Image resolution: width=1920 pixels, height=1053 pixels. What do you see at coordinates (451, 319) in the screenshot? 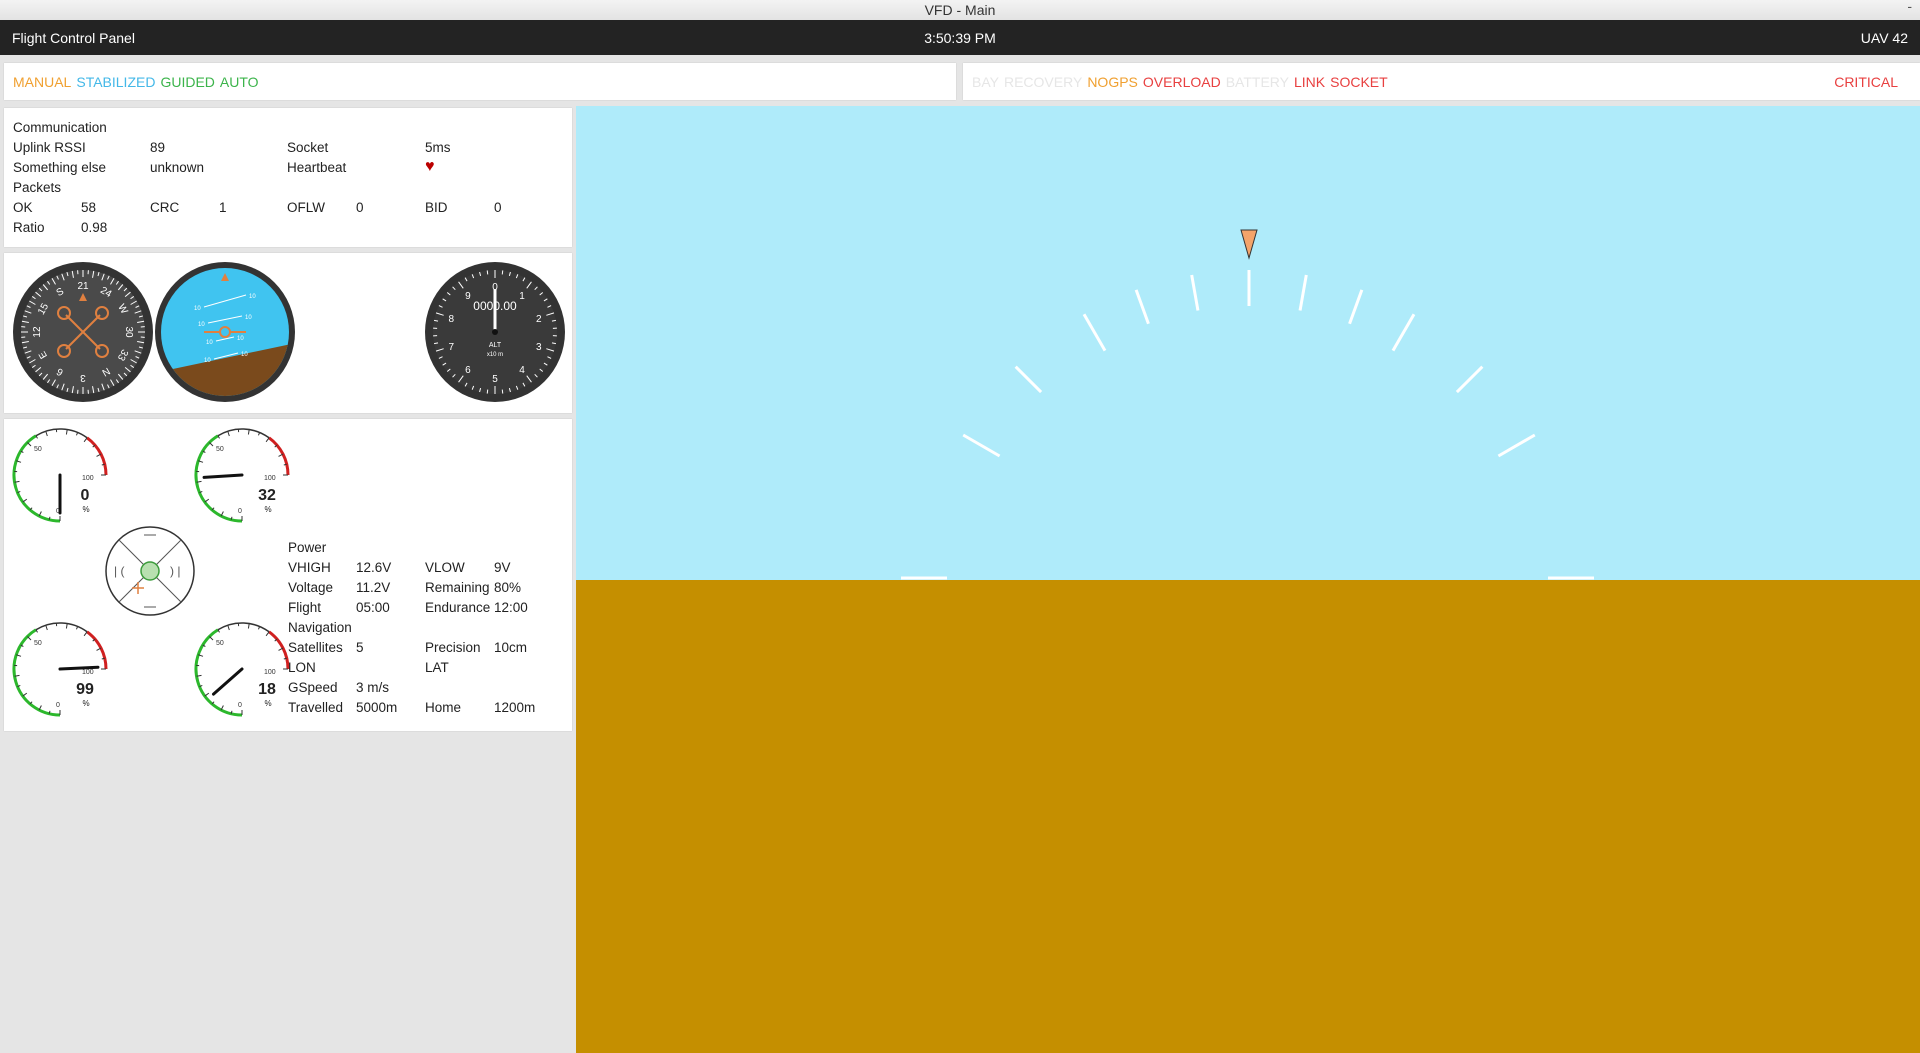
I see `altimeter-digit: 8` at bounding box center [451, 319].